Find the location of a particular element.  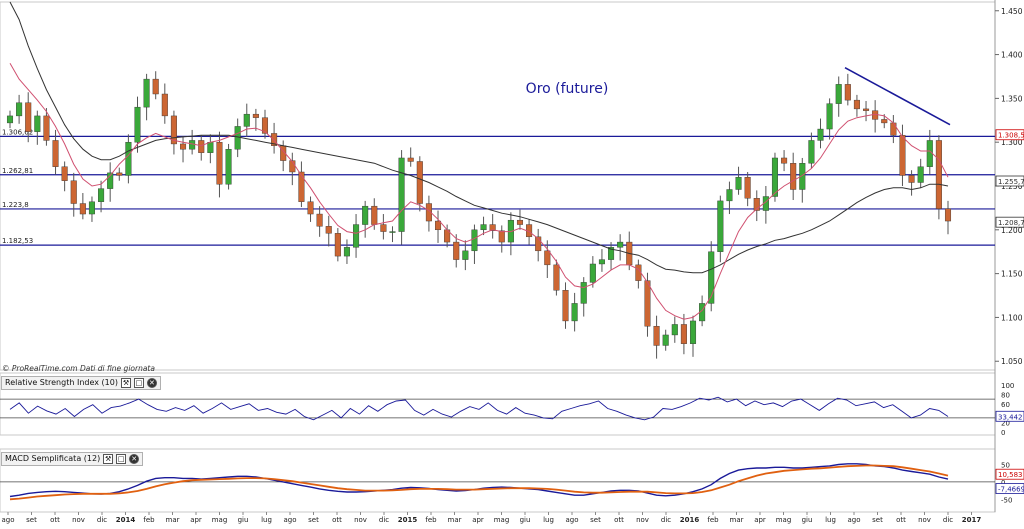

time-axis-label: giu is located at coordinates (243, 520).